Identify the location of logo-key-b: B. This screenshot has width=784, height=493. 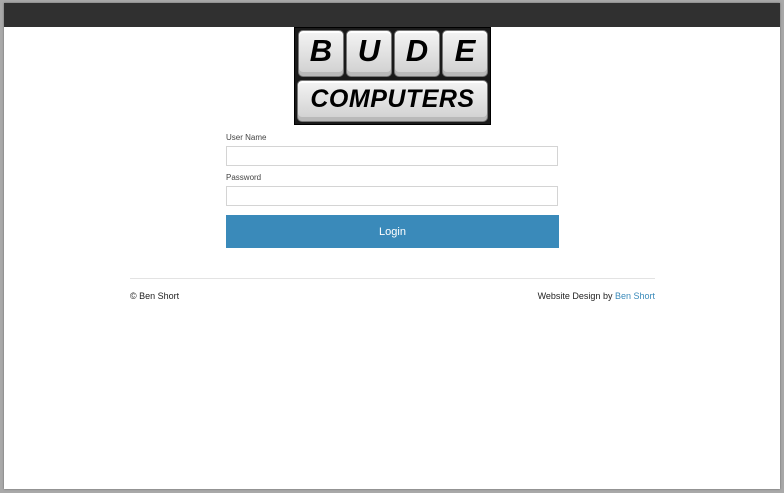
(321, 53).